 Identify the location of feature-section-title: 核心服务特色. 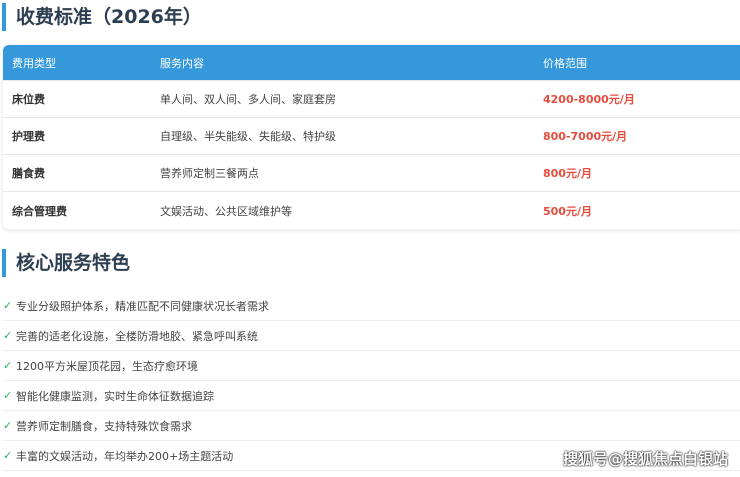
(66, 263).